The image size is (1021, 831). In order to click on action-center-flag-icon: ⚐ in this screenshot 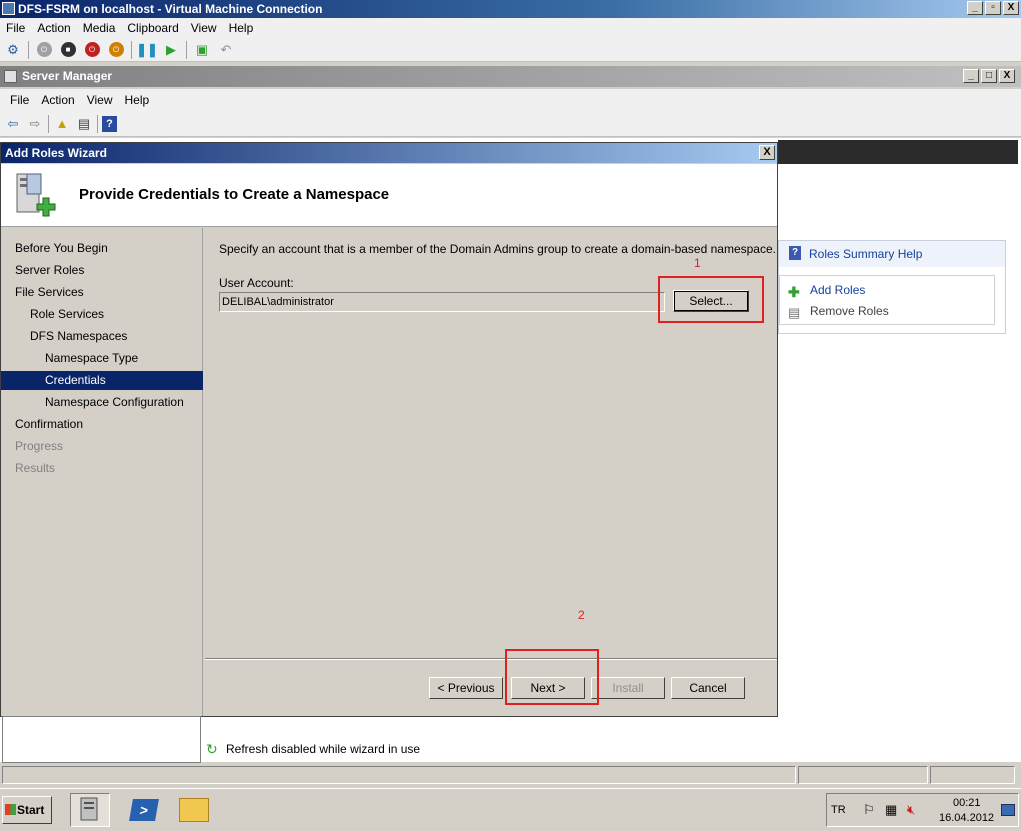, I will do `click(869, 810)`.